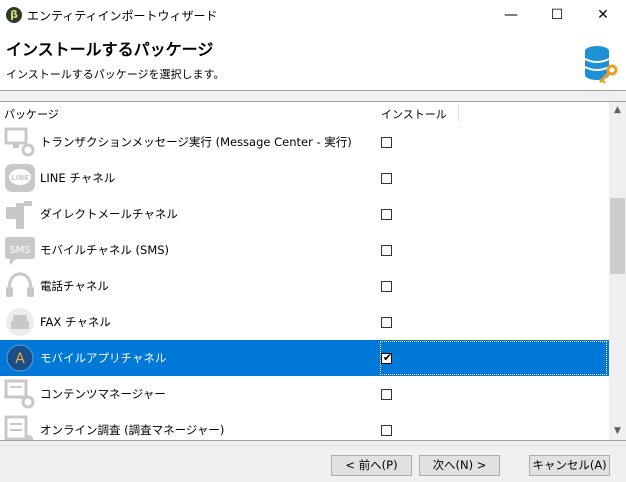  What do you see at coordinates (103, 394) in the screenshot?
I see `row-label: コンテンツマネージャー` at bounding box center [103, 394].